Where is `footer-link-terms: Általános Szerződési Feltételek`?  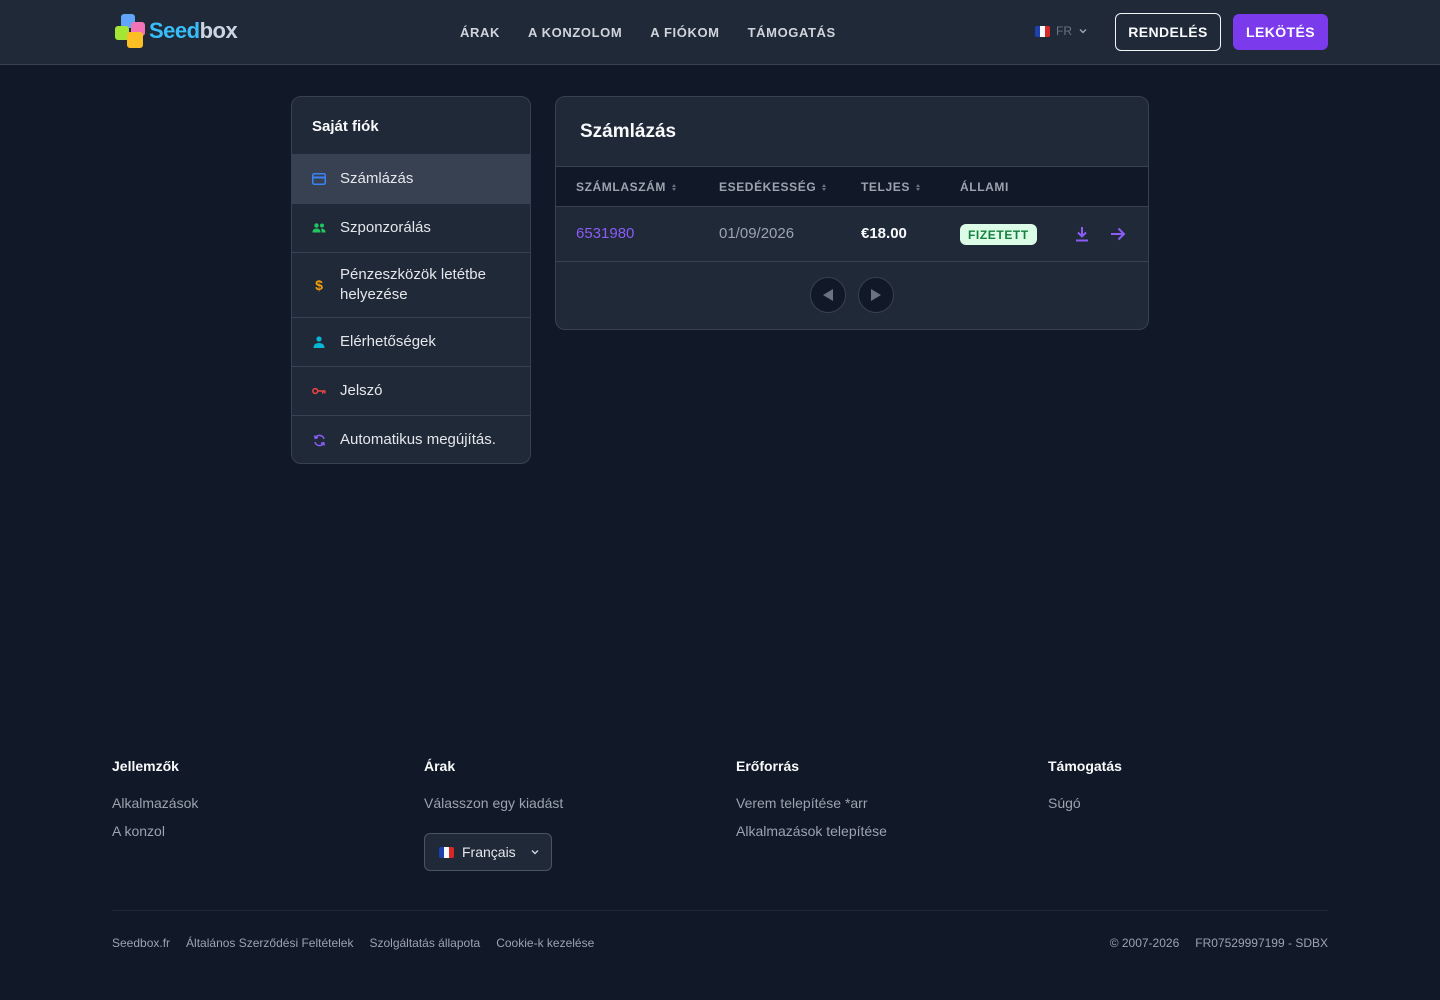 footer-link-terms: Általános Szerződési Feltételek is located at coordinates (269, 943).